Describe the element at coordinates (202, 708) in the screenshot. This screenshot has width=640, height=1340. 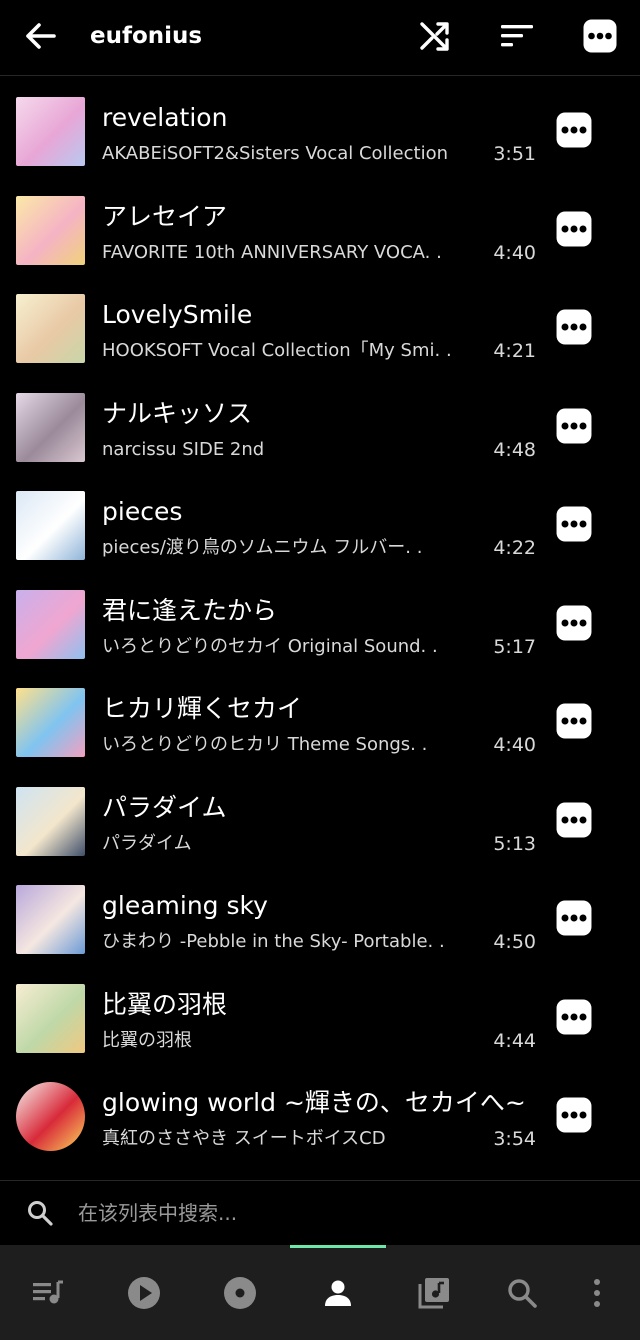
I see `track-title: ヒカリ輝くセカイ` at that location.